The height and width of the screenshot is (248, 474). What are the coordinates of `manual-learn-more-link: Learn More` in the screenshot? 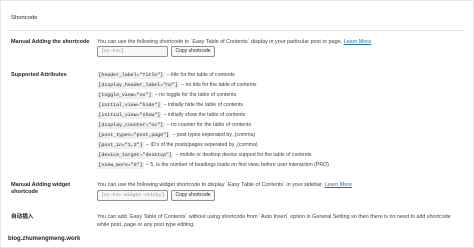 It's located at (358, 42).